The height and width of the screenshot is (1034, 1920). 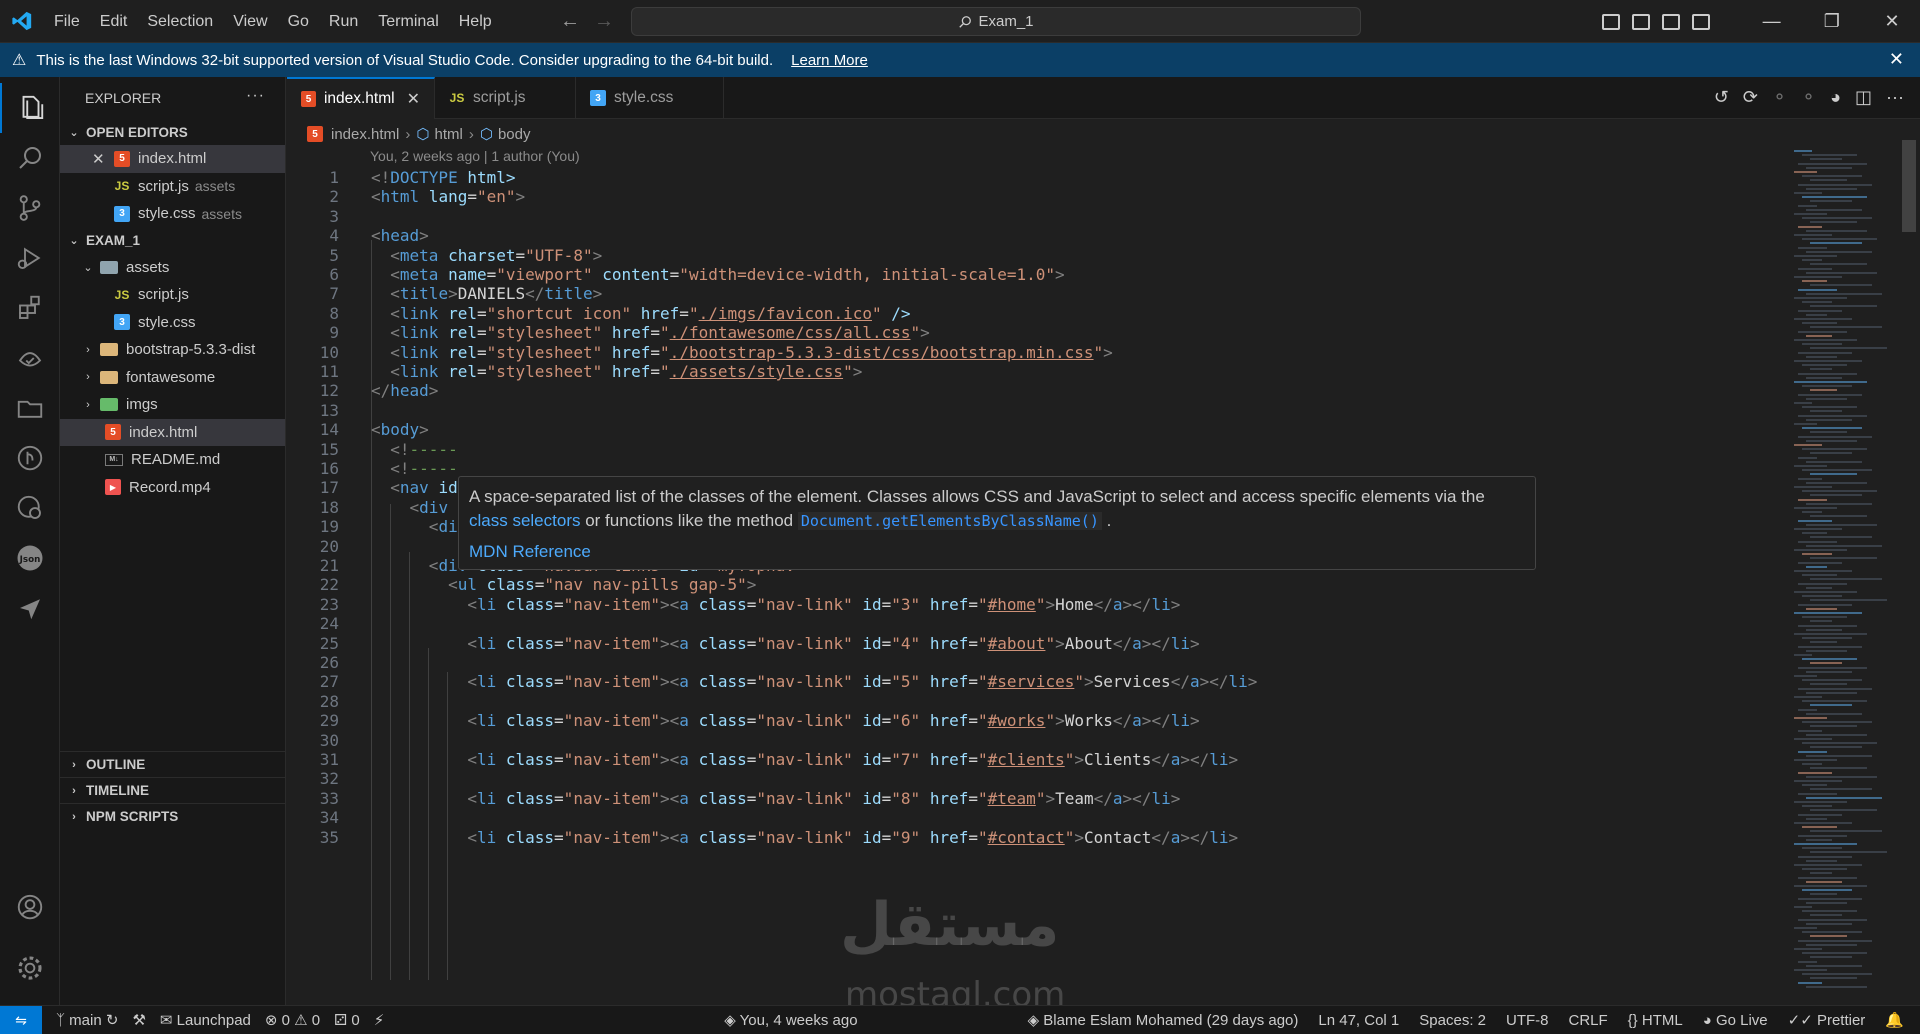 What do you see at coordinates (30, 258) in the screenshot?
I see `run-debug-icon` at bounding box center [30, 258].